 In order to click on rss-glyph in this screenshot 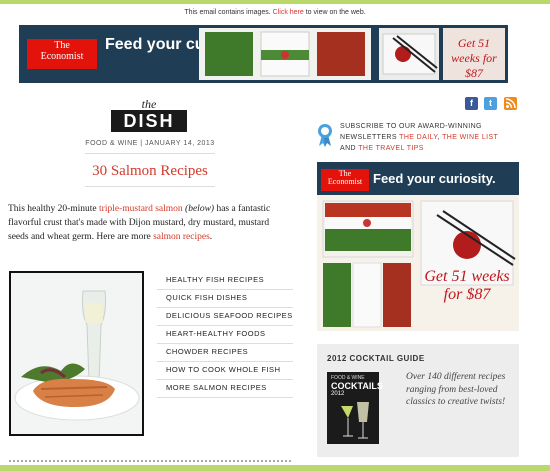, I will do `click(510, 103)`.